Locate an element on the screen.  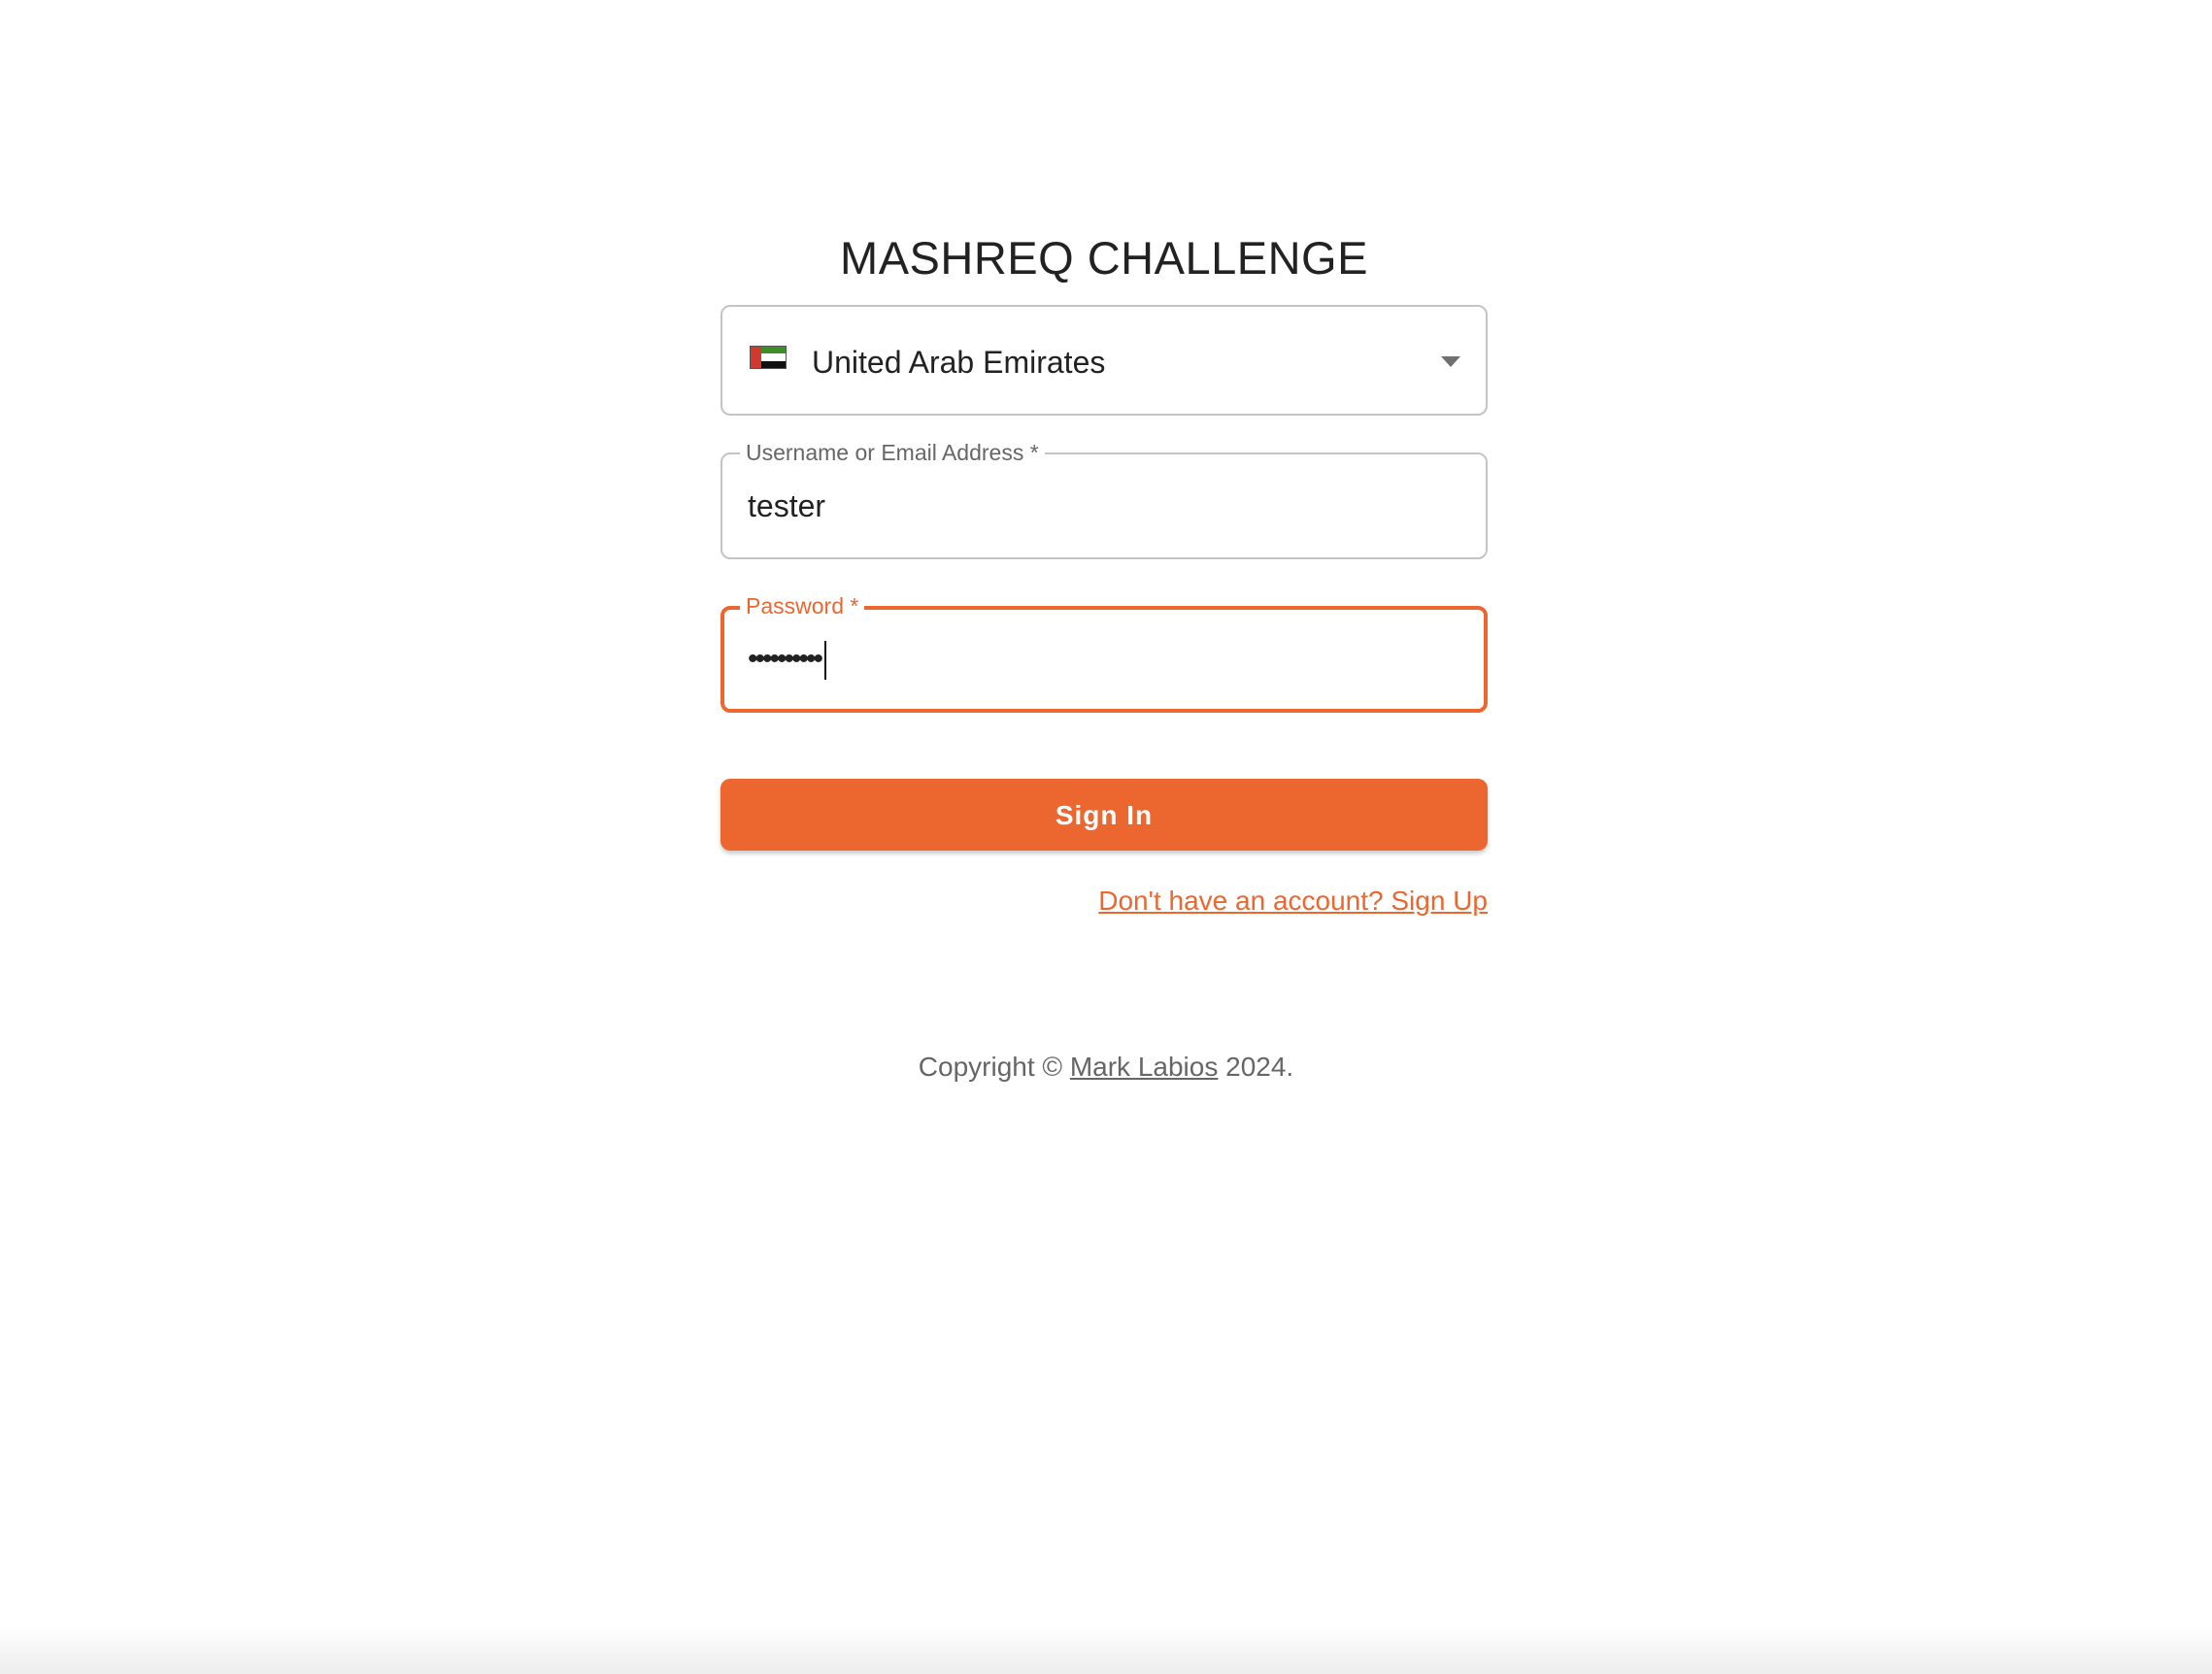
username-field-value: tester is located at coordinates (786, 506).